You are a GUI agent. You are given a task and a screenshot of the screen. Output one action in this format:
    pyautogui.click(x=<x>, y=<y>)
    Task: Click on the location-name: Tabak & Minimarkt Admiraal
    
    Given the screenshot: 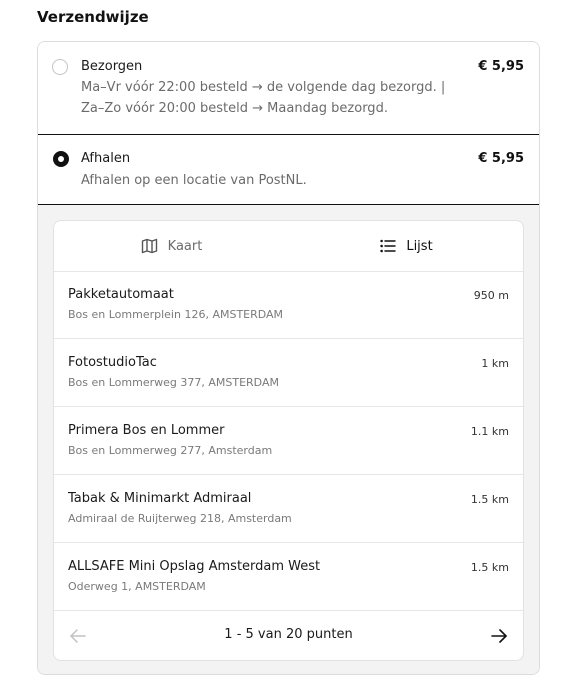 What is the action you would take?
    pyautogui.click(x=160, y=498)
    